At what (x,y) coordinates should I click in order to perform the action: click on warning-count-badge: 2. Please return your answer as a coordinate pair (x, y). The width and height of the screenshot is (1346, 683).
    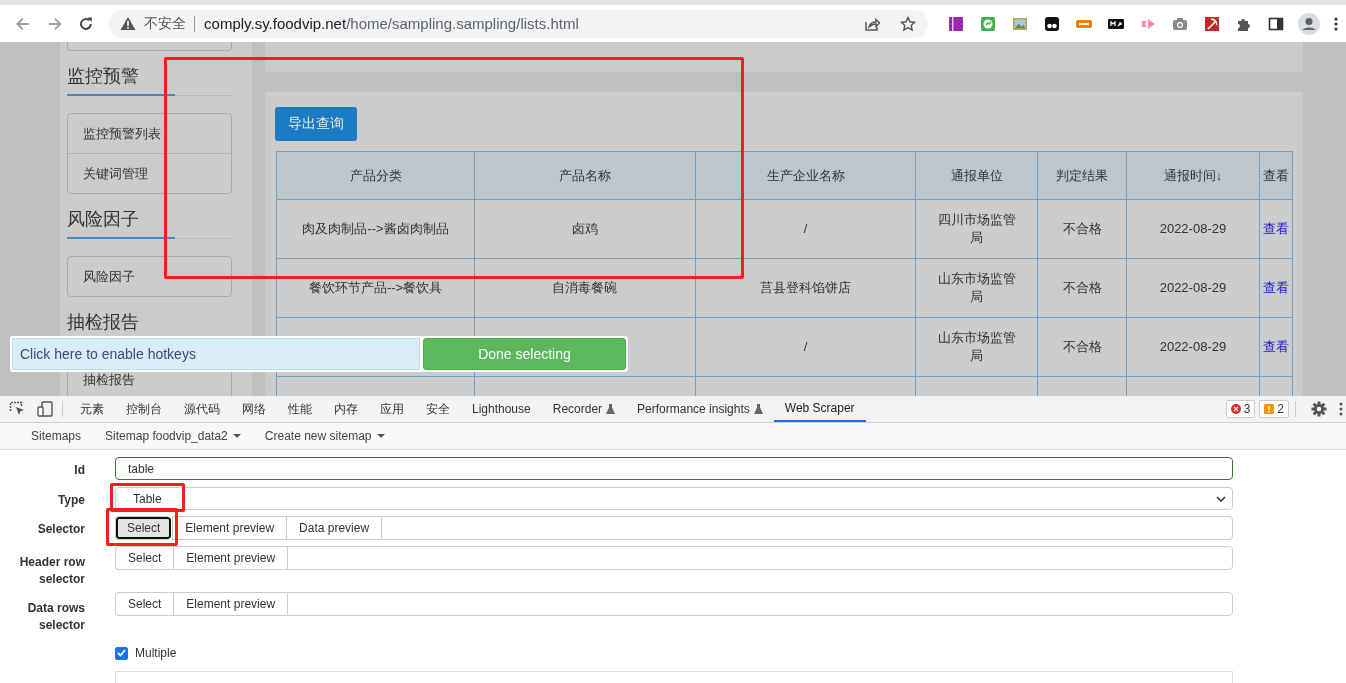
    Looking at the image, I should click on (1274, 409).